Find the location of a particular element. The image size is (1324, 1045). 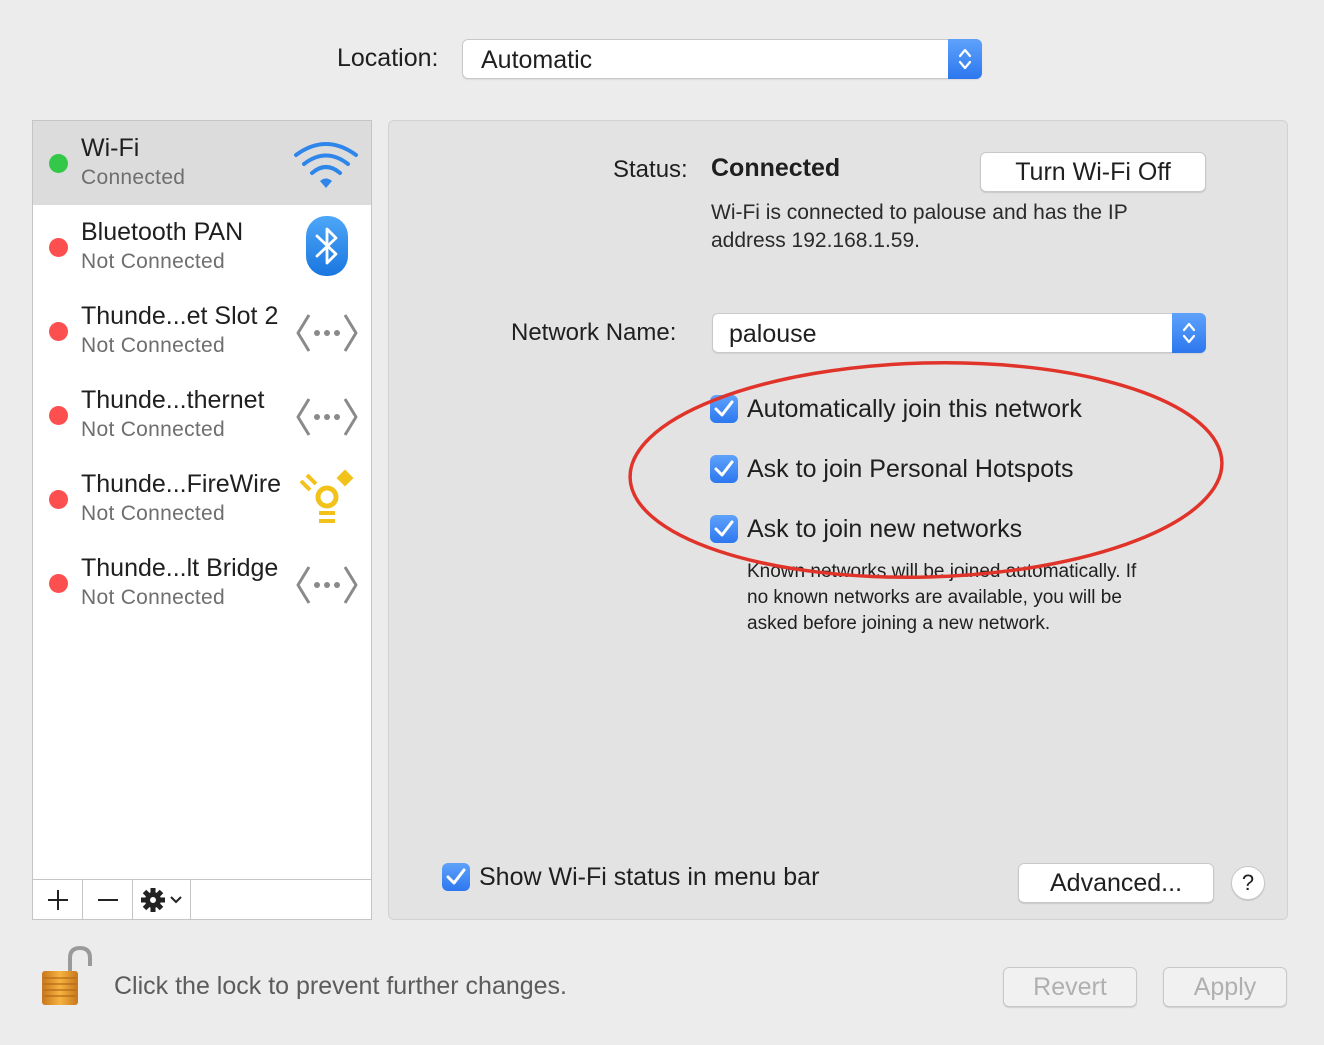

action-menu-button is located at coordinates (162, 899).